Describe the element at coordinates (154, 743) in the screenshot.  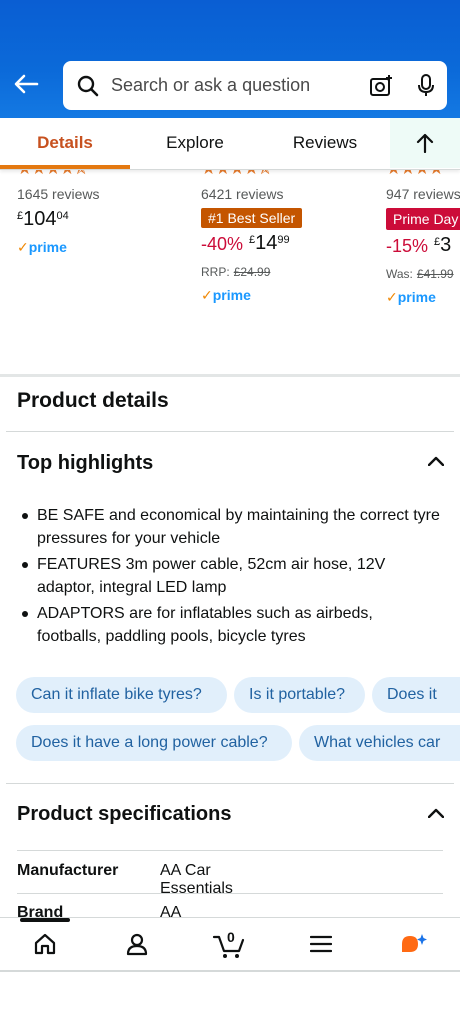
I see `question-chip: Does it have a long power cable?` at that location.